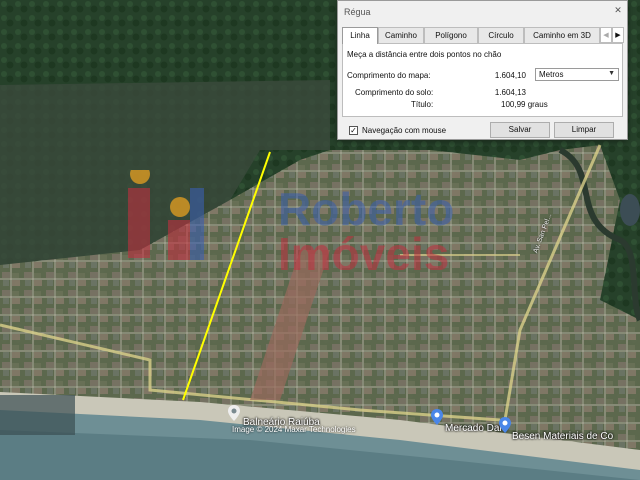 This screenshot has width=640, height=480. I want to click on place-label-besen: Besen Materiais de Co, so click(562, 436).